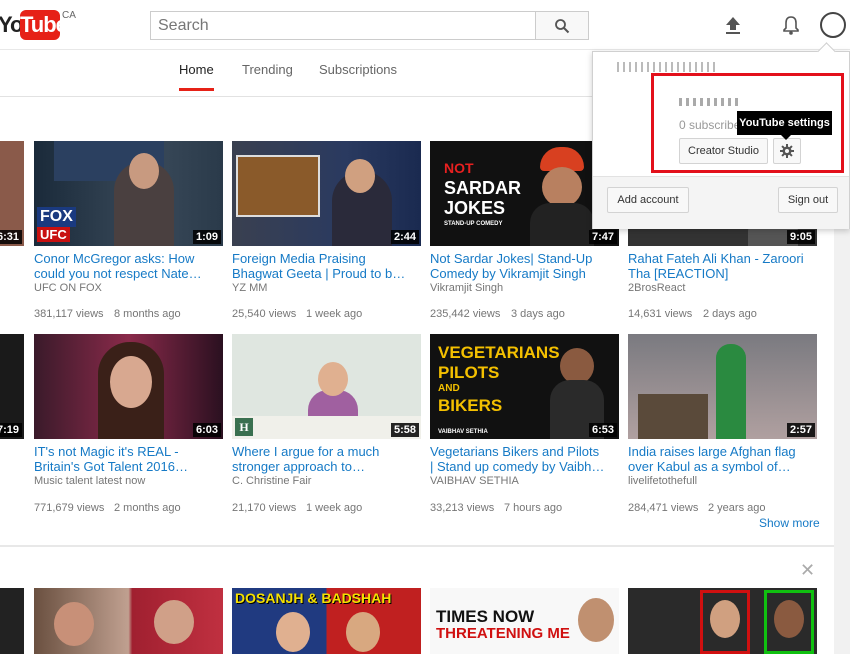  What do you see at coordinates (329, 258) in the screenshot?
I see `video-title: Foreign Media Praising` at bounding box center [329, 258].